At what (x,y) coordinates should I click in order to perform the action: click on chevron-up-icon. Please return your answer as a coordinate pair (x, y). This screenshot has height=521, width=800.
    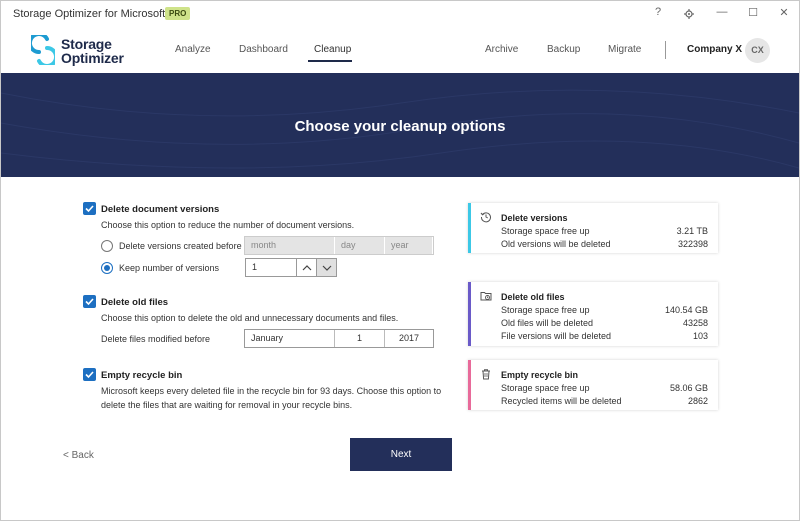
    Looking at the image, I should click on (306, 267).